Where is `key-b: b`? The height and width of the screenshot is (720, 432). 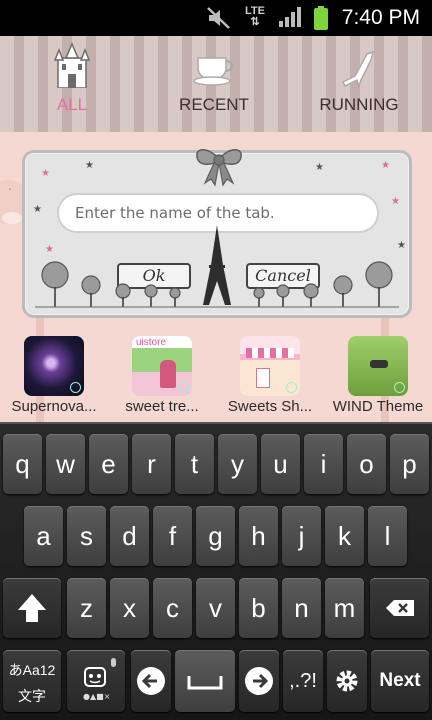
key-b: b is located at coordinates (258, 608).